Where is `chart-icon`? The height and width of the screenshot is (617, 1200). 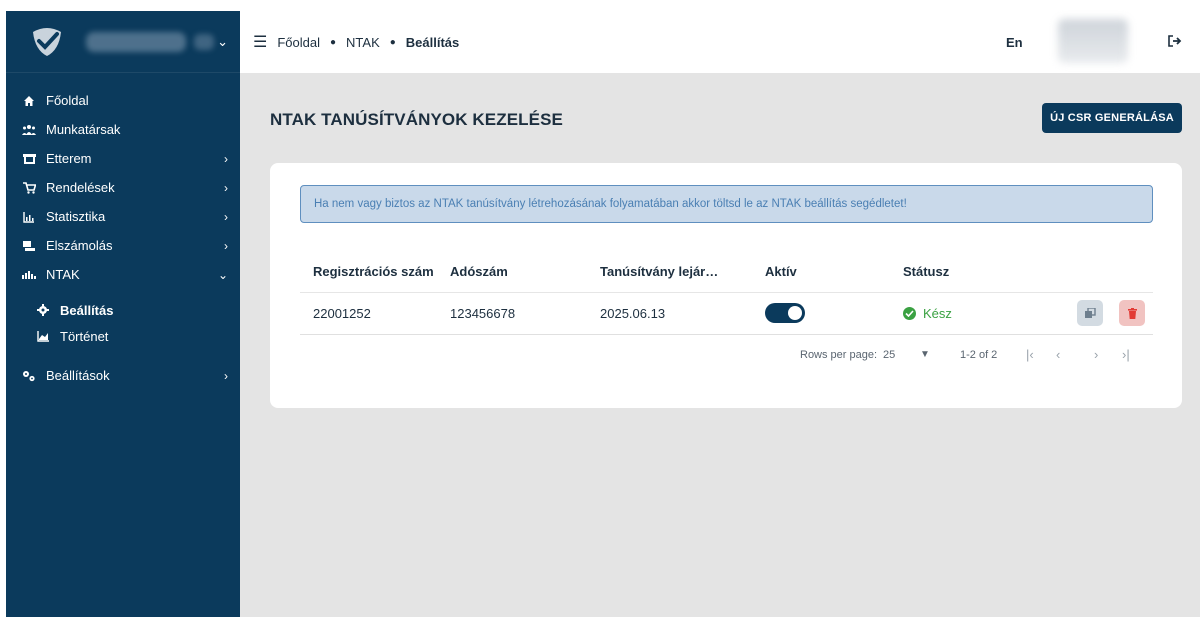 chart-icon is located at coordinates (29, 217).